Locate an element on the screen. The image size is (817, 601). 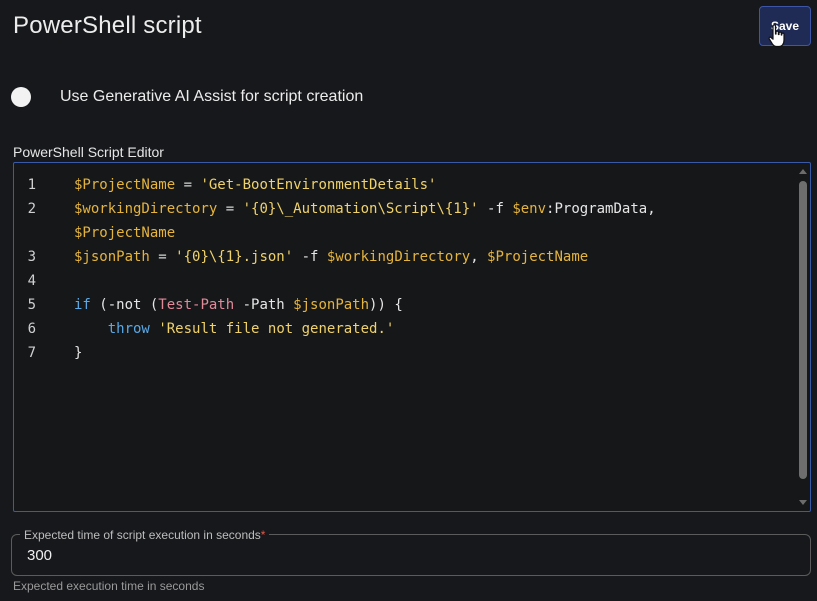
ai-assist-toggle is located at coordinates (21, 97).